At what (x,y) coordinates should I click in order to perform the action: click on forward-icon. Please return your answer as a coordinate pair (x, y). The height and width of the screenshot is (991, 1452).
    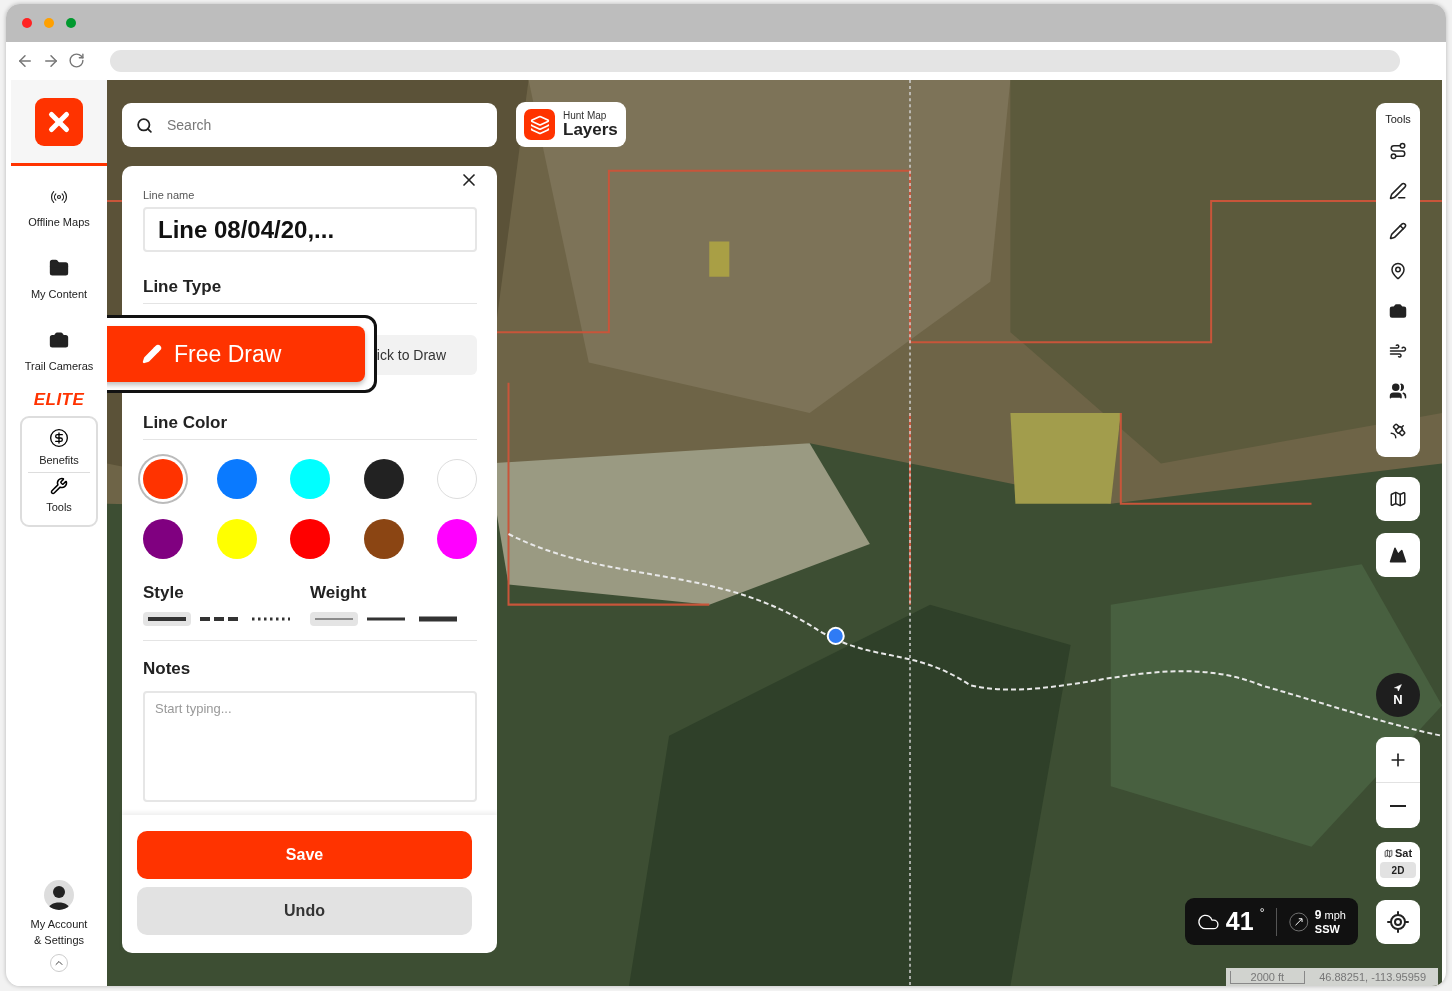
    Looking at the image, I should click on (51, 61).